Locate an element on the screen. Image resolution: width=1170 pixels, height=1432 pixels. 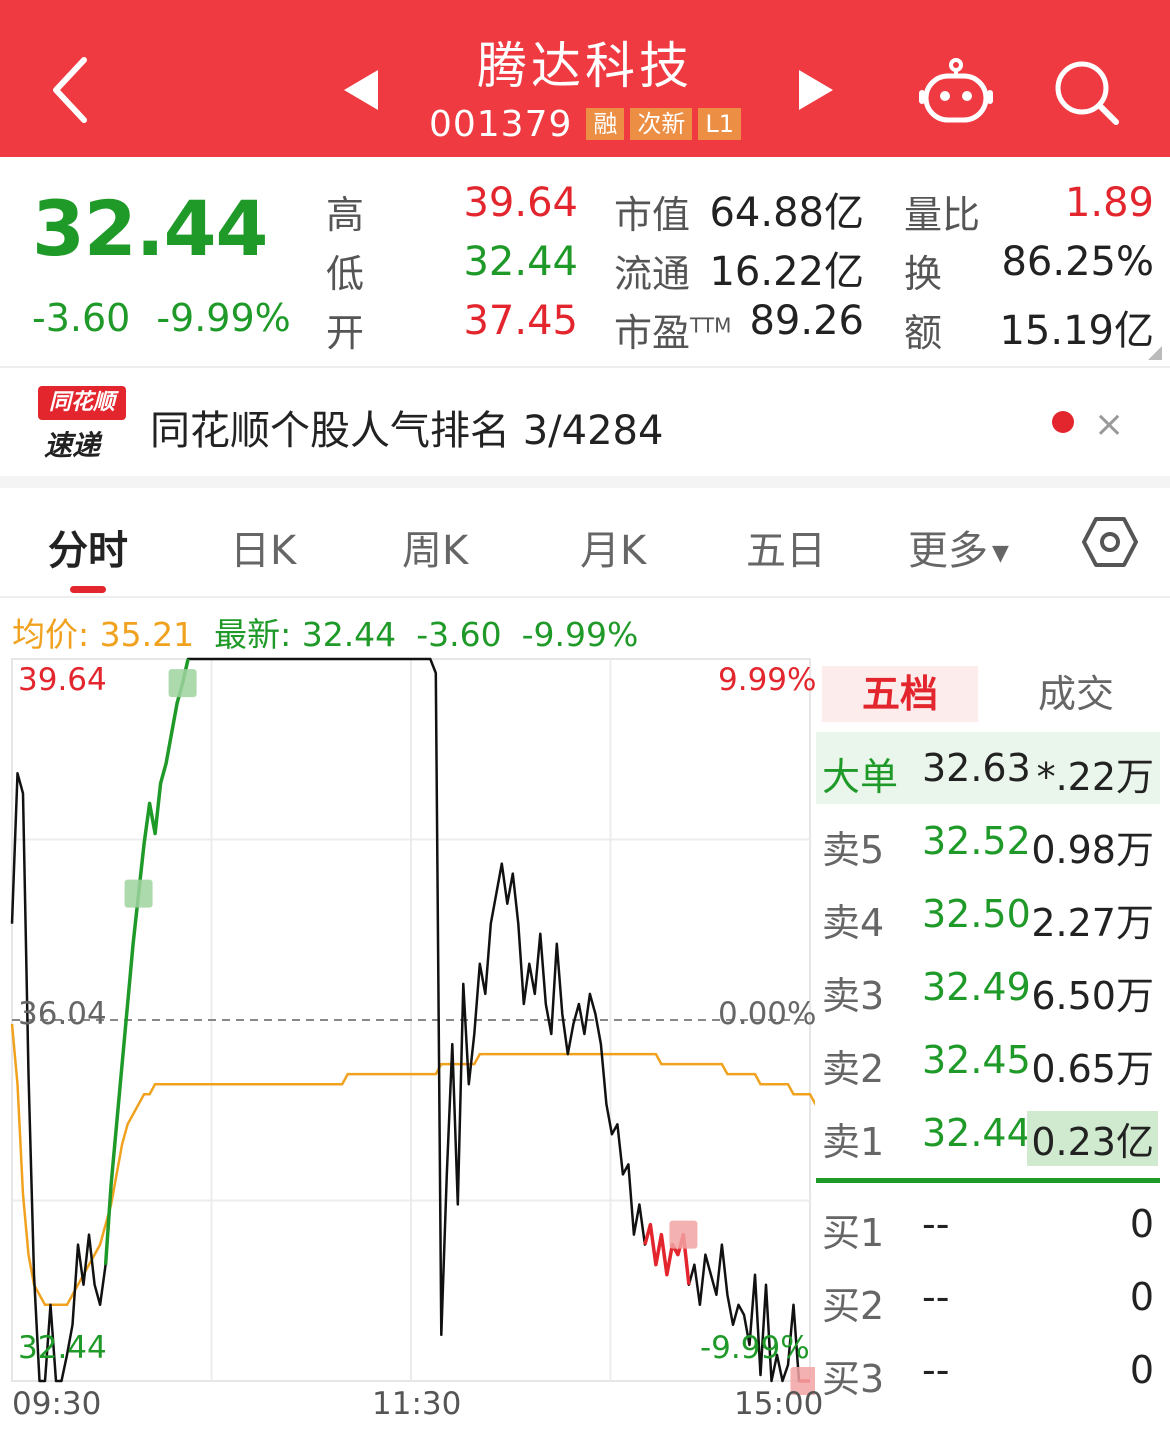
expand-corner-icon is located at coordinates (1155, 353).